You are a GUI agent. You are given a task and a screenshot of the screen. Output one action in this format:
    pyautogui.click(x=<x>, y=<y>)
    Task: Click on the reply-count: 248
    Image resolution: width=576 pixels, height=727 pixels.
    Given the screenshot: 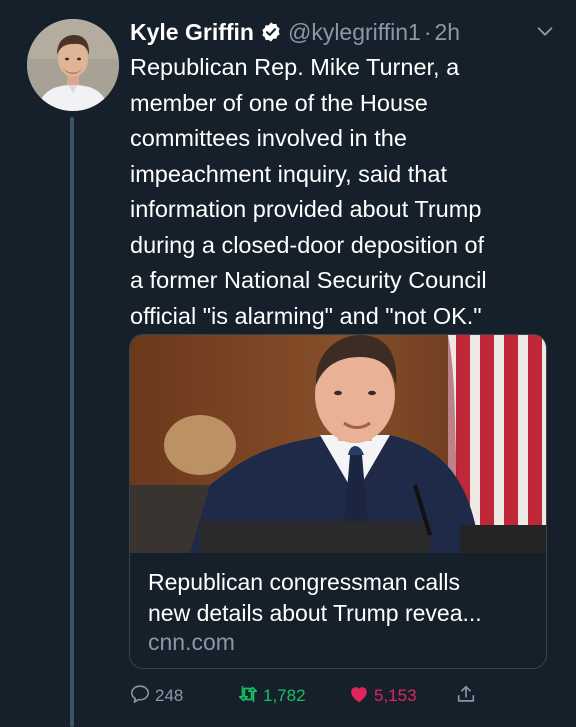 What is the action you would take?
    pyautogui.click(x=169, y=695)
    